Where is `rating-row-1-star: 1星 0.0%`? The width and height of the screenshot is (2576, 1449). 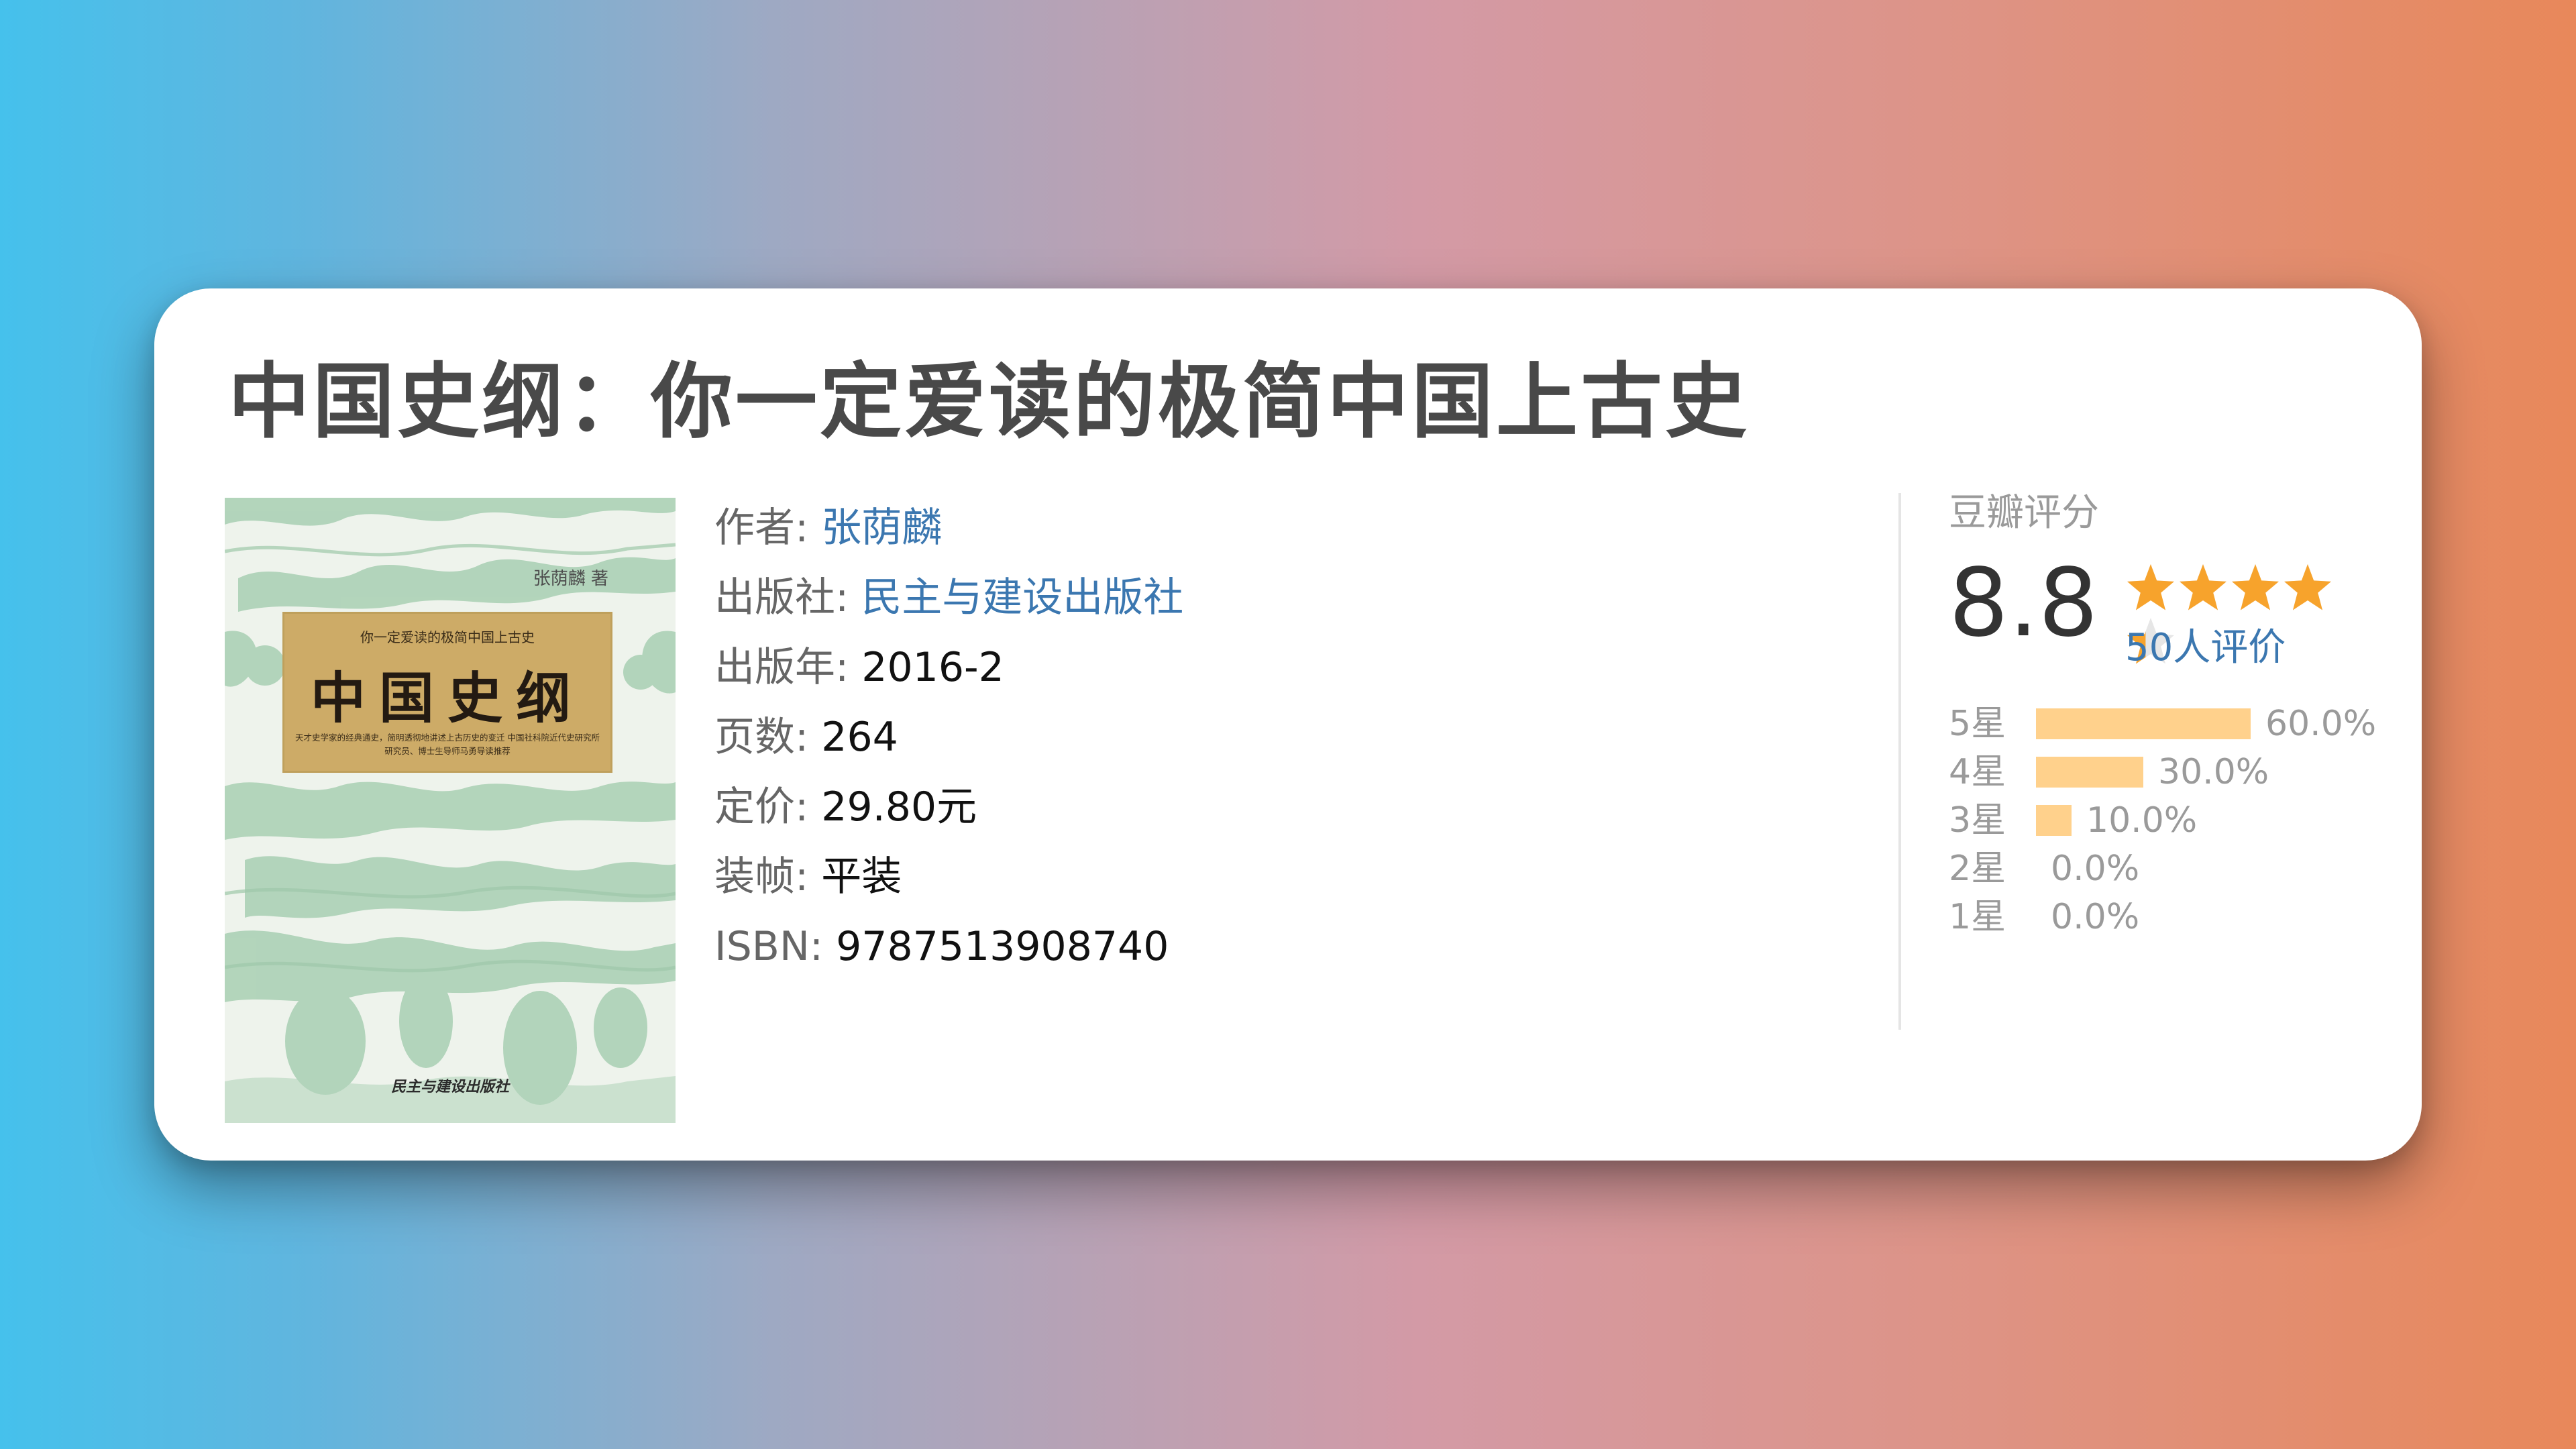
rating-row-1-star: 1星 0.0% is located at coordinates (2177, 915).